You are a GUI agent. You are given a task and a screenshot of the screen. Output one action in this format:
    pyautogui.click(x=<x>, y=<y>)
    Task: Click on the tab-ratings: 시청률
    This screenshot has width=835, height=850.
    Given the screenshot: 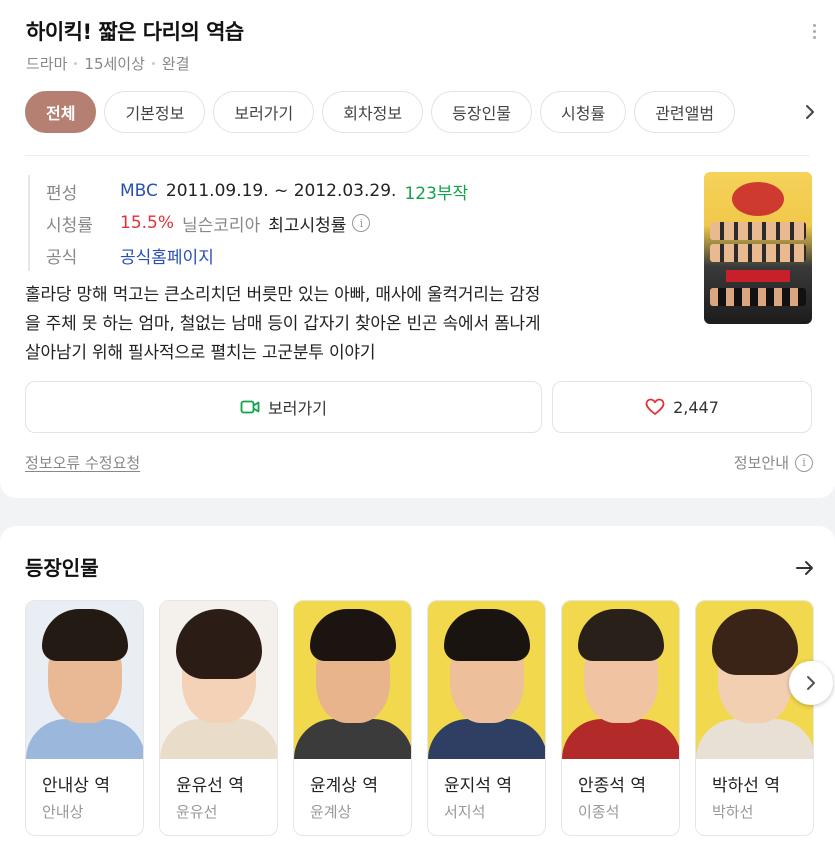 What is the action you would take?
    pyautogui.click(x=583, y=112)
    